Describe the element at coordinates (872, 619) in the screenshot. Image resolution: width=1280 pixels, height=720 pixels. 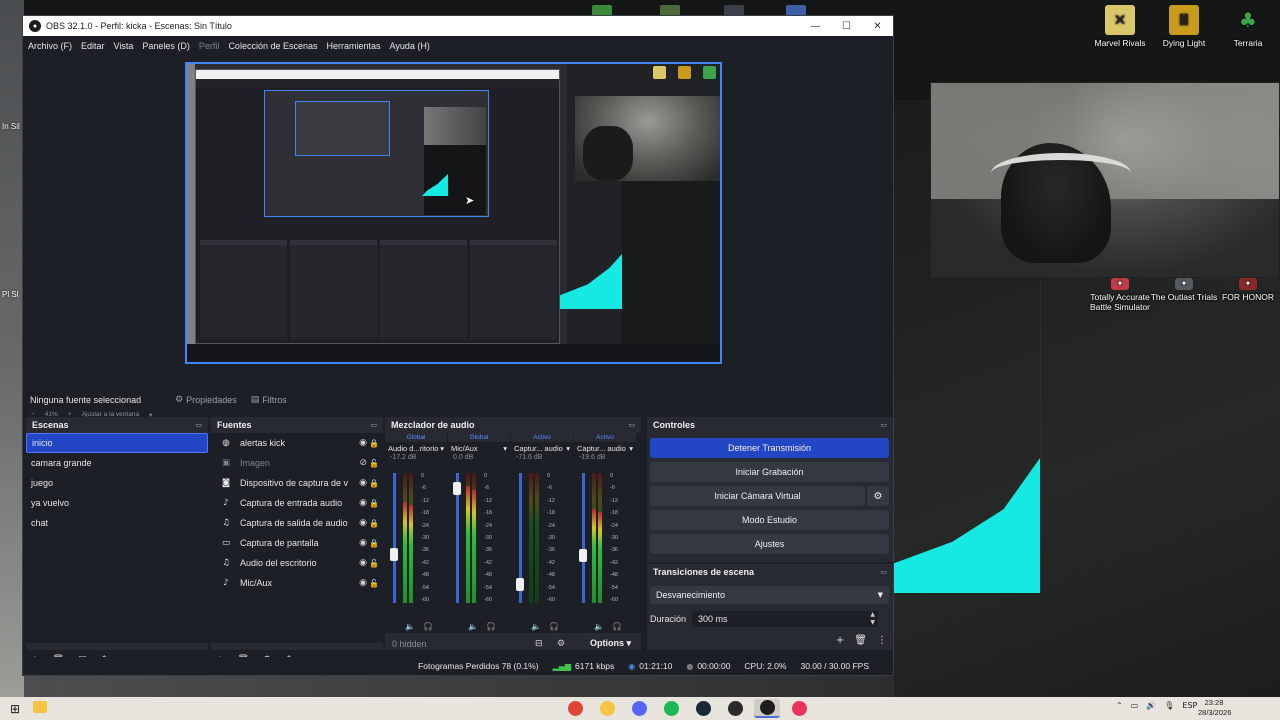
I see `spinner-arrows-icon: ▲ ▼` at that location.